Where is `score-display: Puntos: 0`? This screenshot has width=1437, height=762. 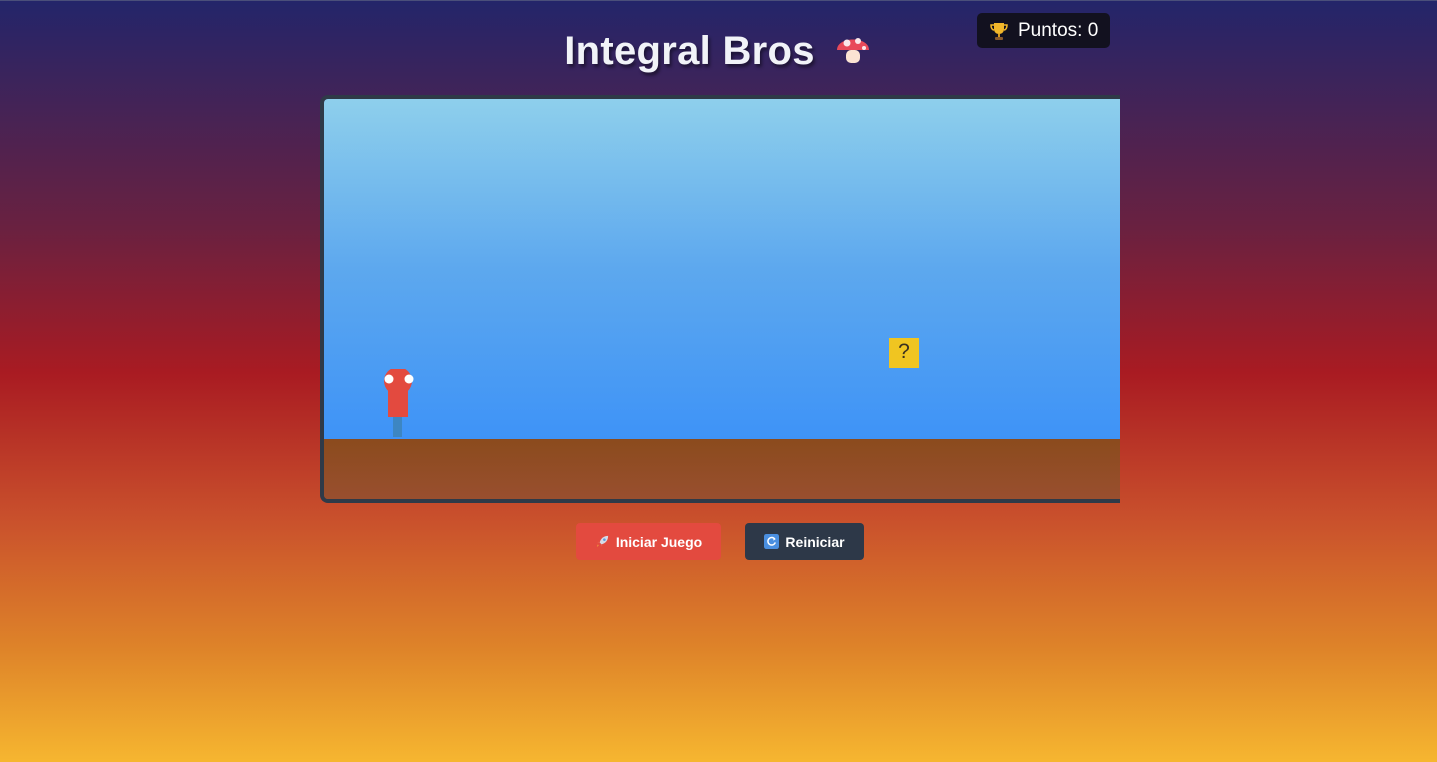
score-display: Puntos: 0 is located at coordinates (1043, 30).